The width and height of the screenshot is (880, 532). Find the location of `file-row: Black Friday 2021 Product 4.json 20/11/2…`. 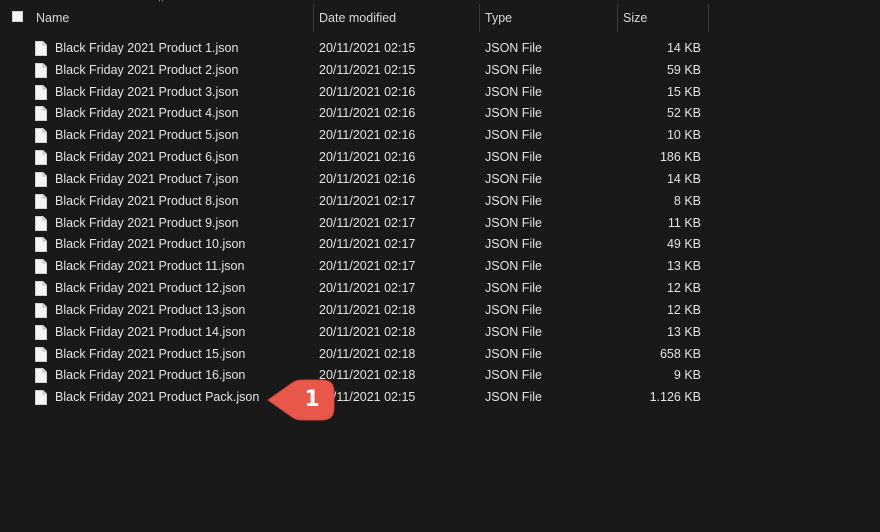

file-row: Black Friday 2021 Product 4.json 20/11/2… is located at coordinates (440, 114).